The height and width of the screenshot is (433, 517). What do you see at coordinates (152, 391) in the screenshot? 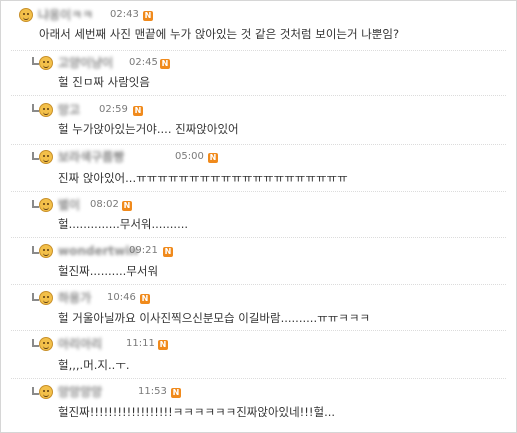
I see `comment-time: 11:53` at bounding box center [152, 391].